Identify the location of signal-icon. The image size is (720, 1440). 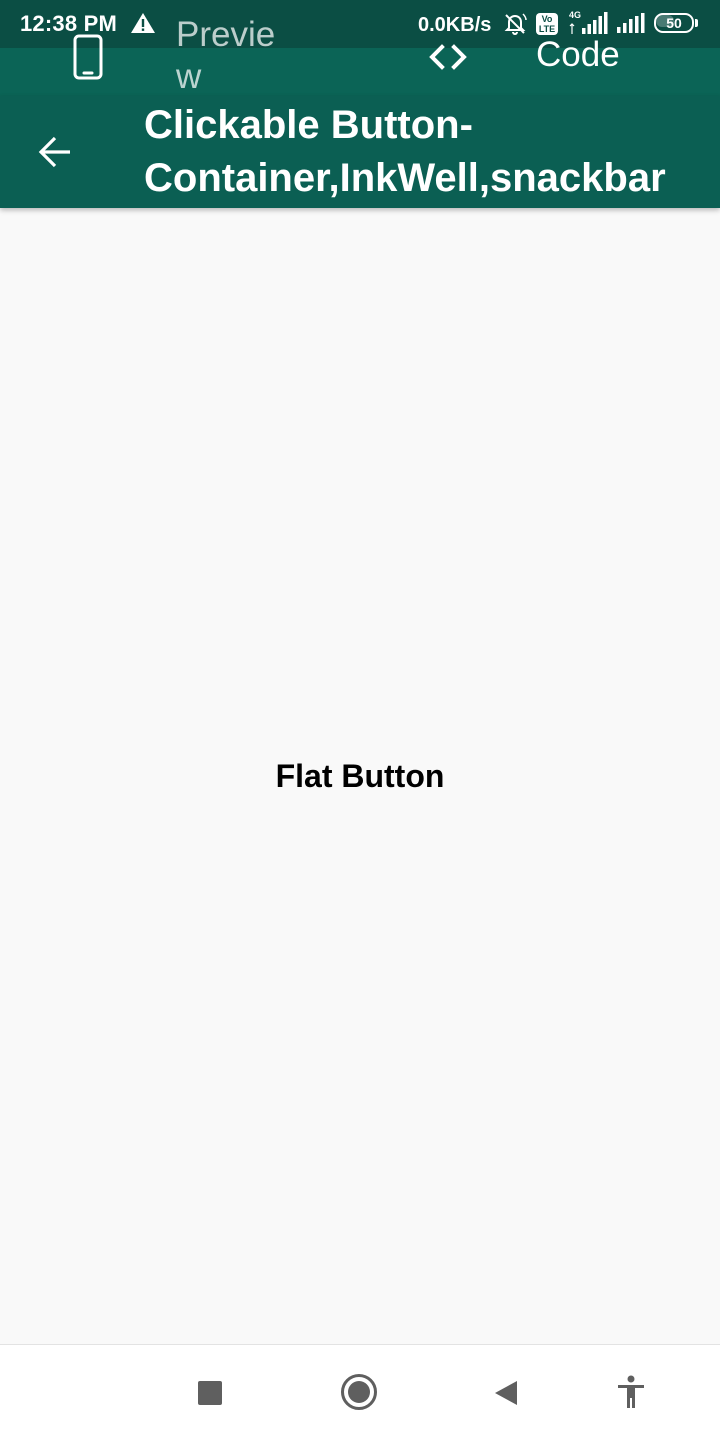
(631, 23).